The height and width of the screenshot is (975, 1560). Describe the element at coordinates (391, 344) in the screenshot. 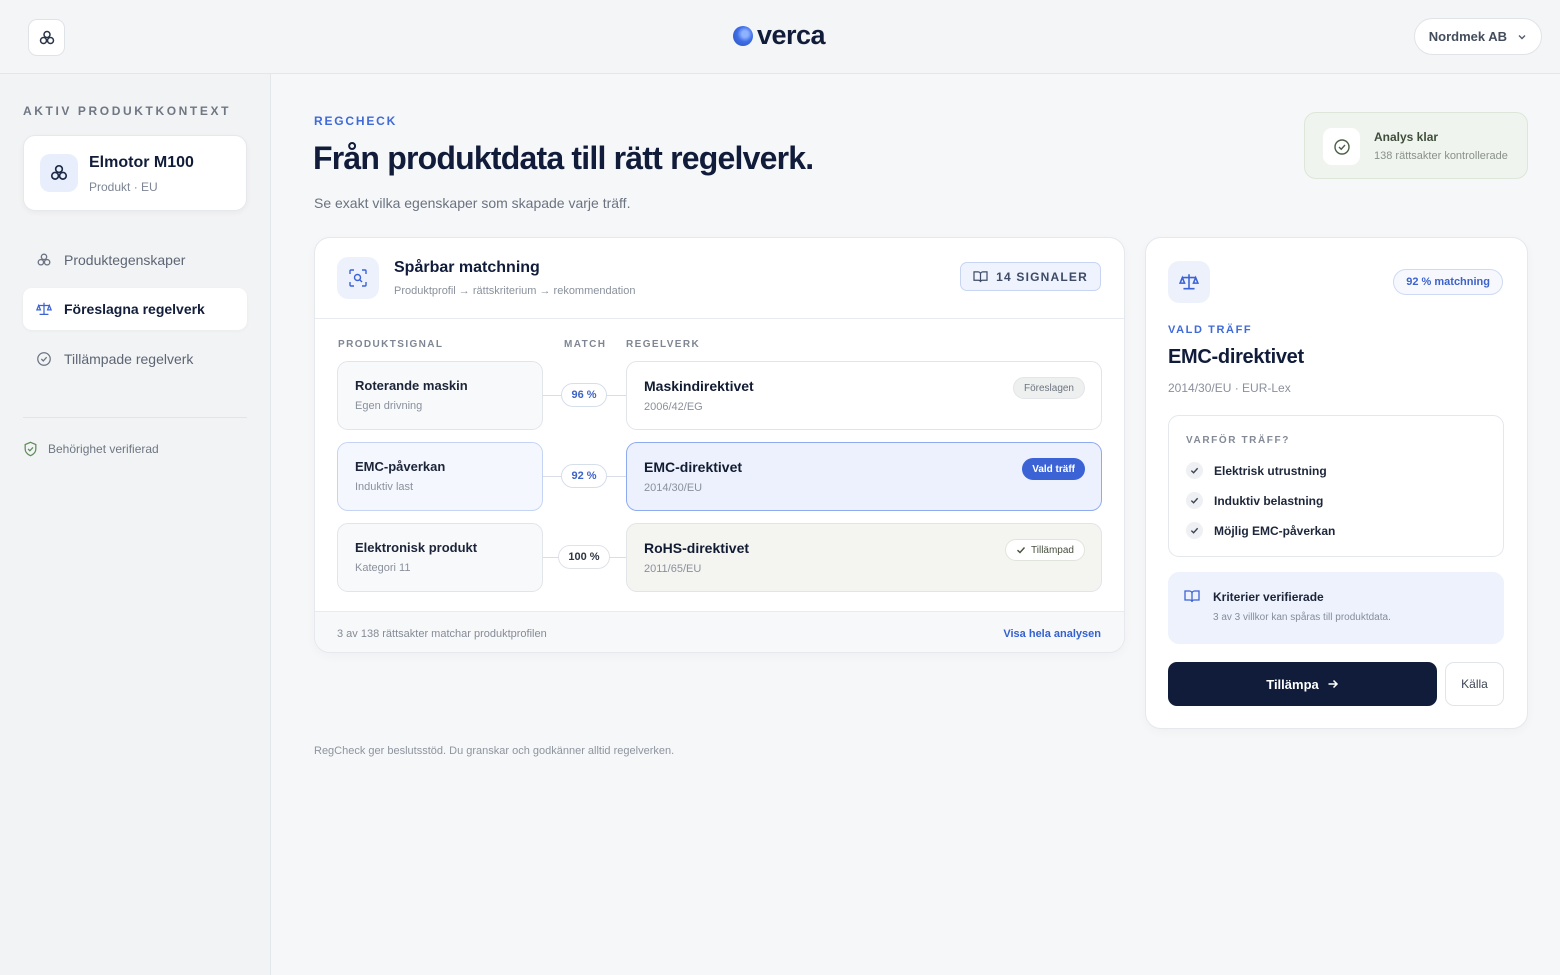

I see `column-header-signal: PRODUKTSIGNAL` at that location.